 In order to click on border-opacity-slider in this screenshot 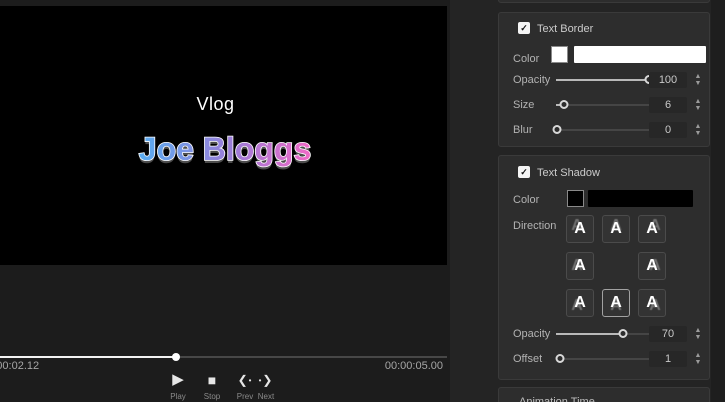, I will do `click(605, 79)`.